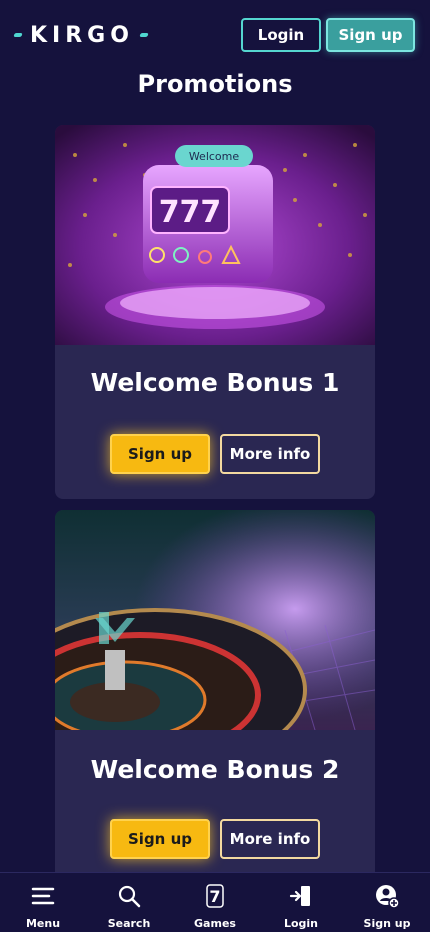 The height and width of the screenshot is (932, 430). I want to click on hamburger-icon, so click(43, 898).